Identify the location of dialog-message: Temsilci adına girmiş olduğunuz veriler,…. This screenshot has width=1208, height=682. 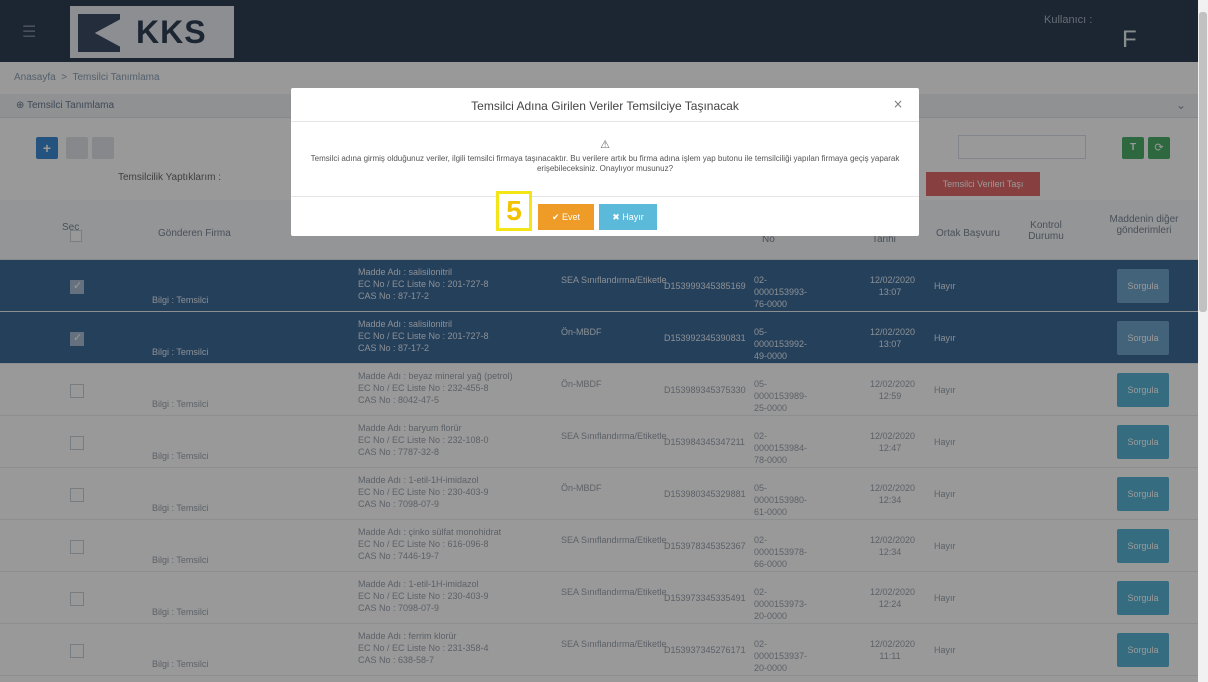
(605, 163).